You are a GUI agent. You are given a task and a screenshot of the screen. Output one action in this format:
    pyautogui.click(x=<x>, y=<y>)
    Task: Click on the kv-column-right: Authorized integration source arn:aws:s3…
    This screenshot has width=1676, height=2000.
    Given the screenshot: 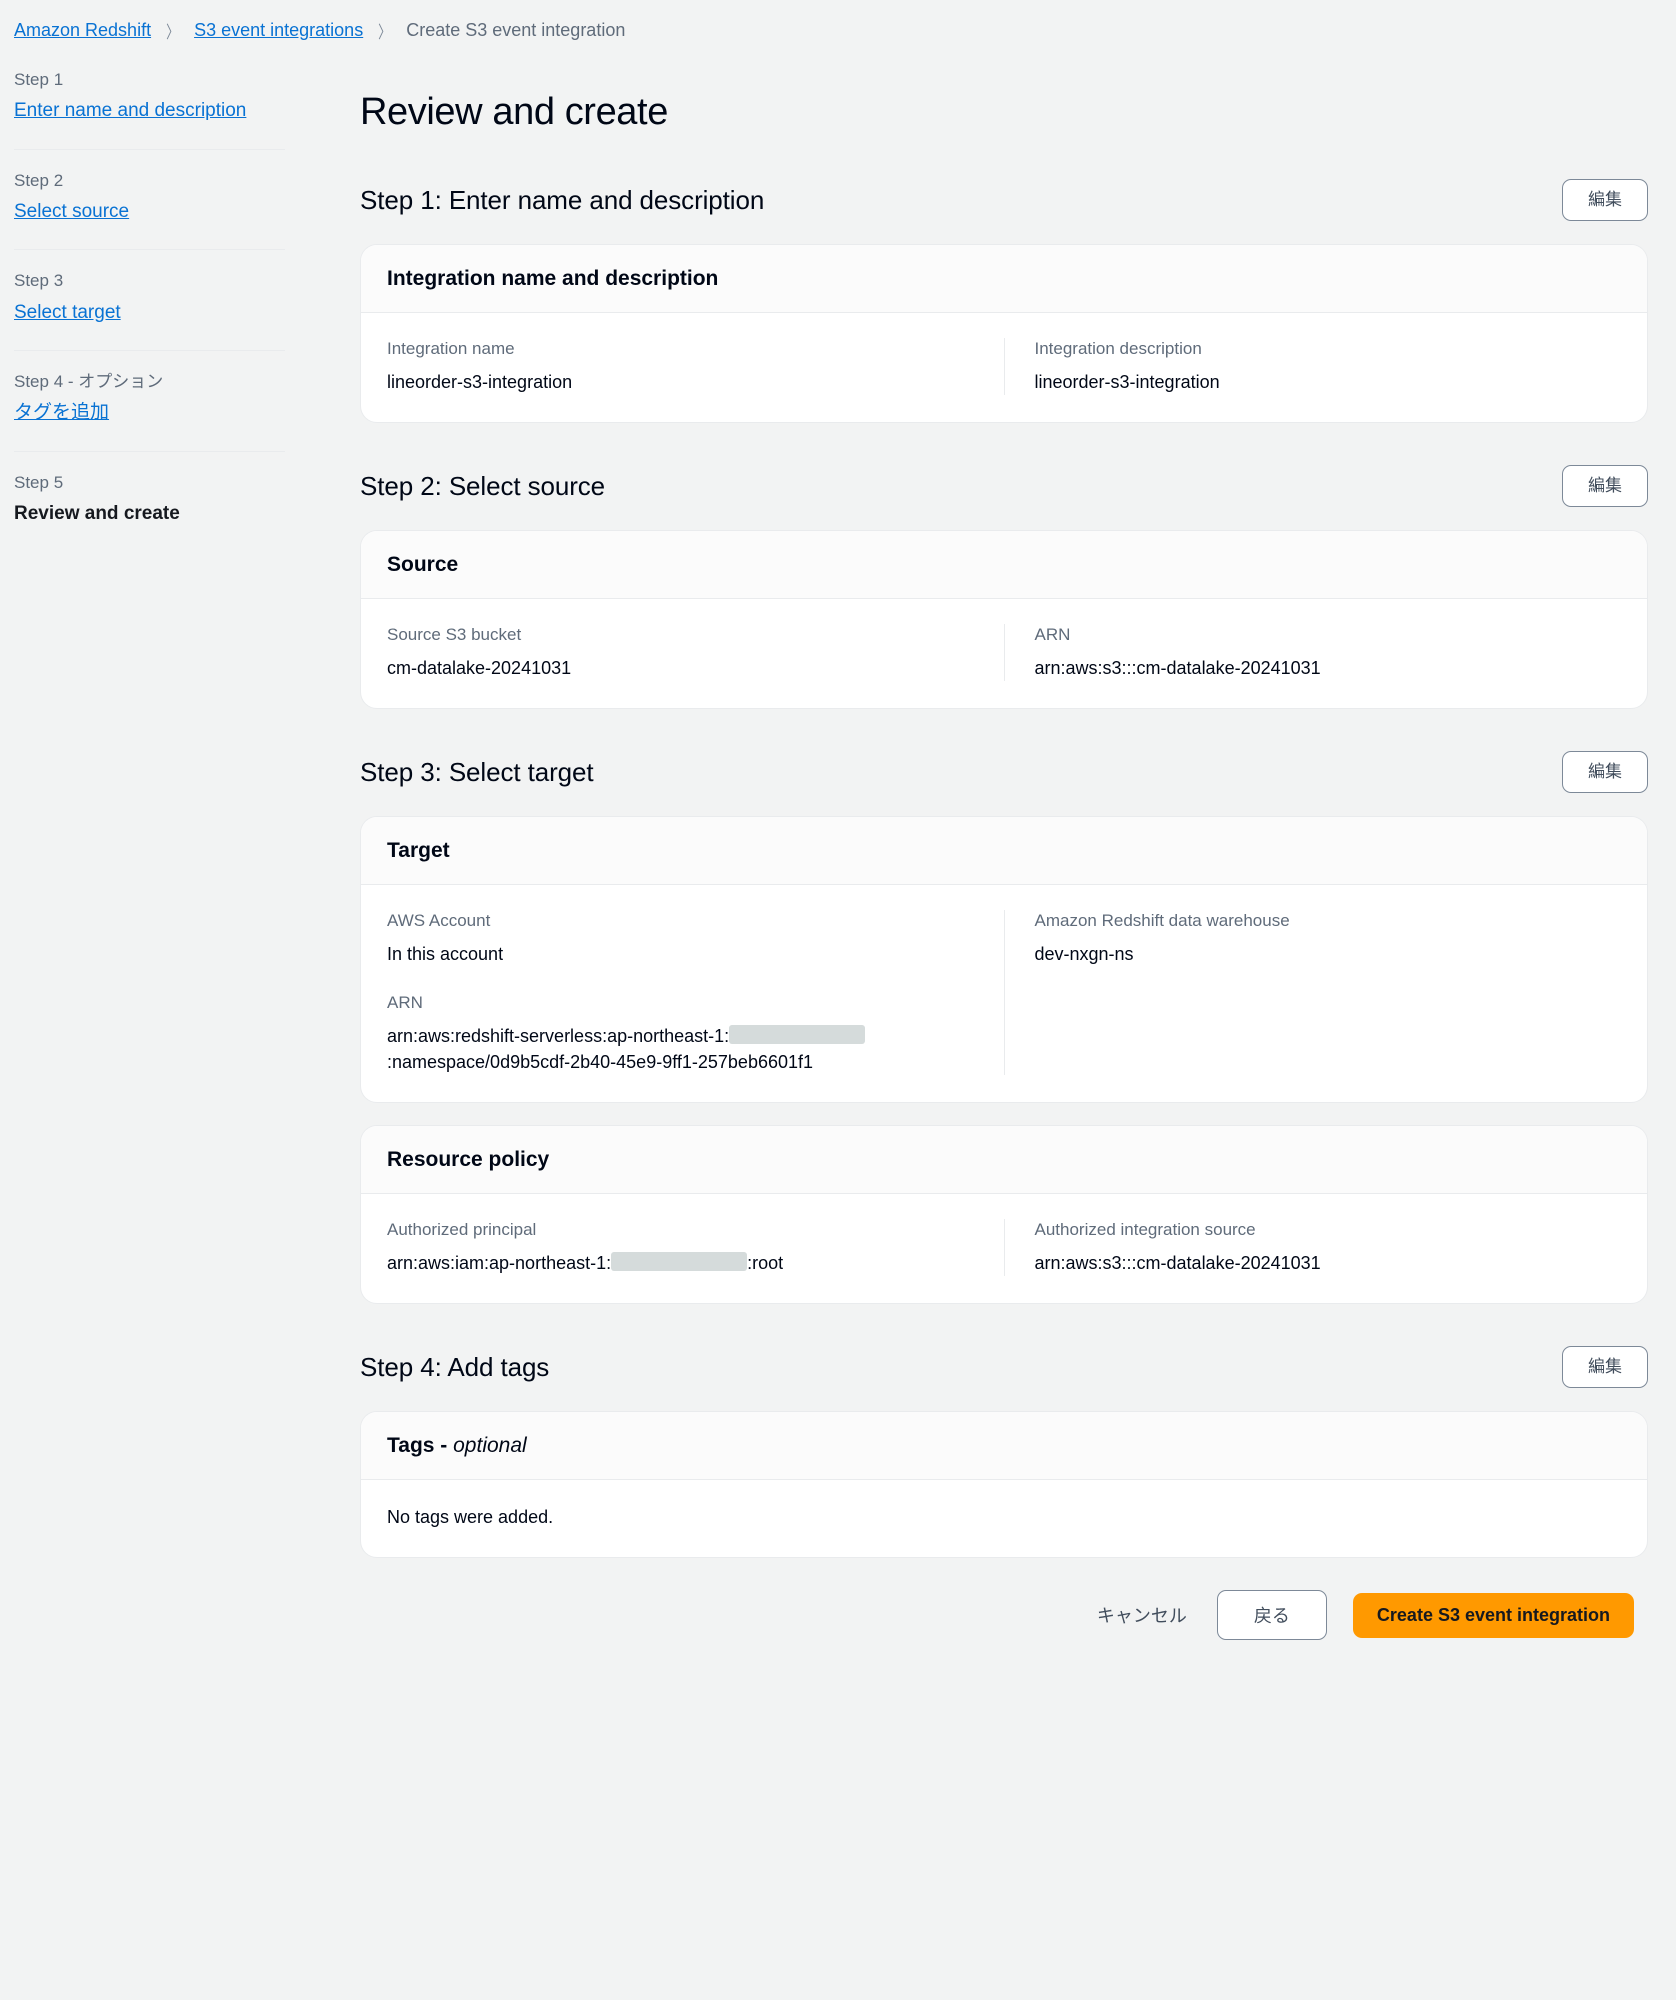 What is the action you would take?
    pyautogui.click(x=1313, y=1247)
    